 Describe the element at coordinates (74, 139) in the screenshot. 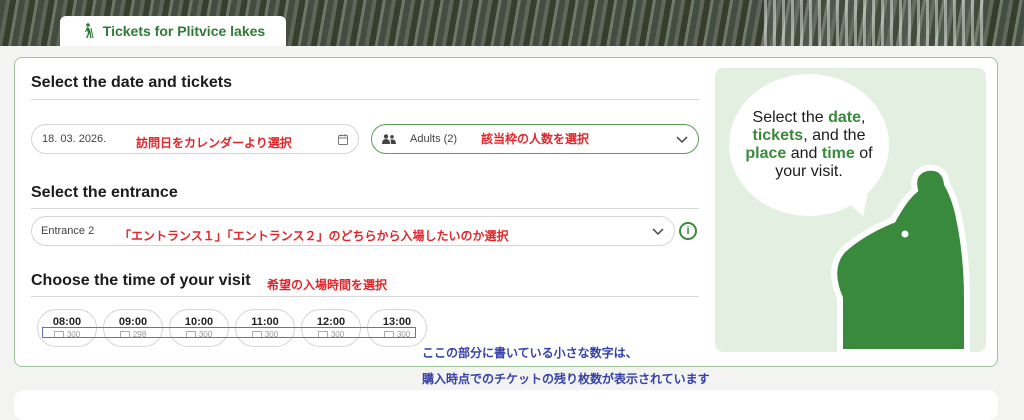

I see `date-value: 18. 03. 2026.` at that location.